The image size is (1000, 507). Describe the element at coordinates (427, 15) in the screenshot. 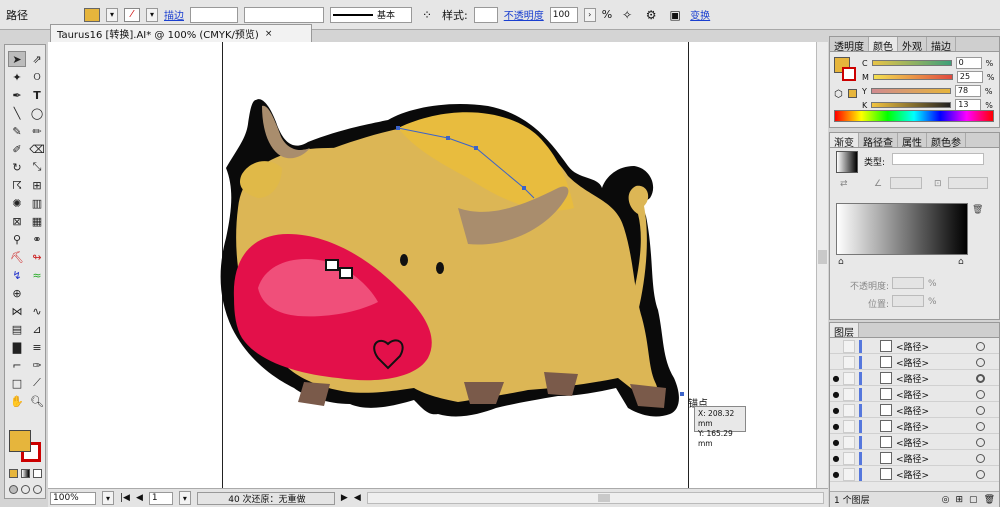

I see `graphic-style-icon: ⁘` at that location.